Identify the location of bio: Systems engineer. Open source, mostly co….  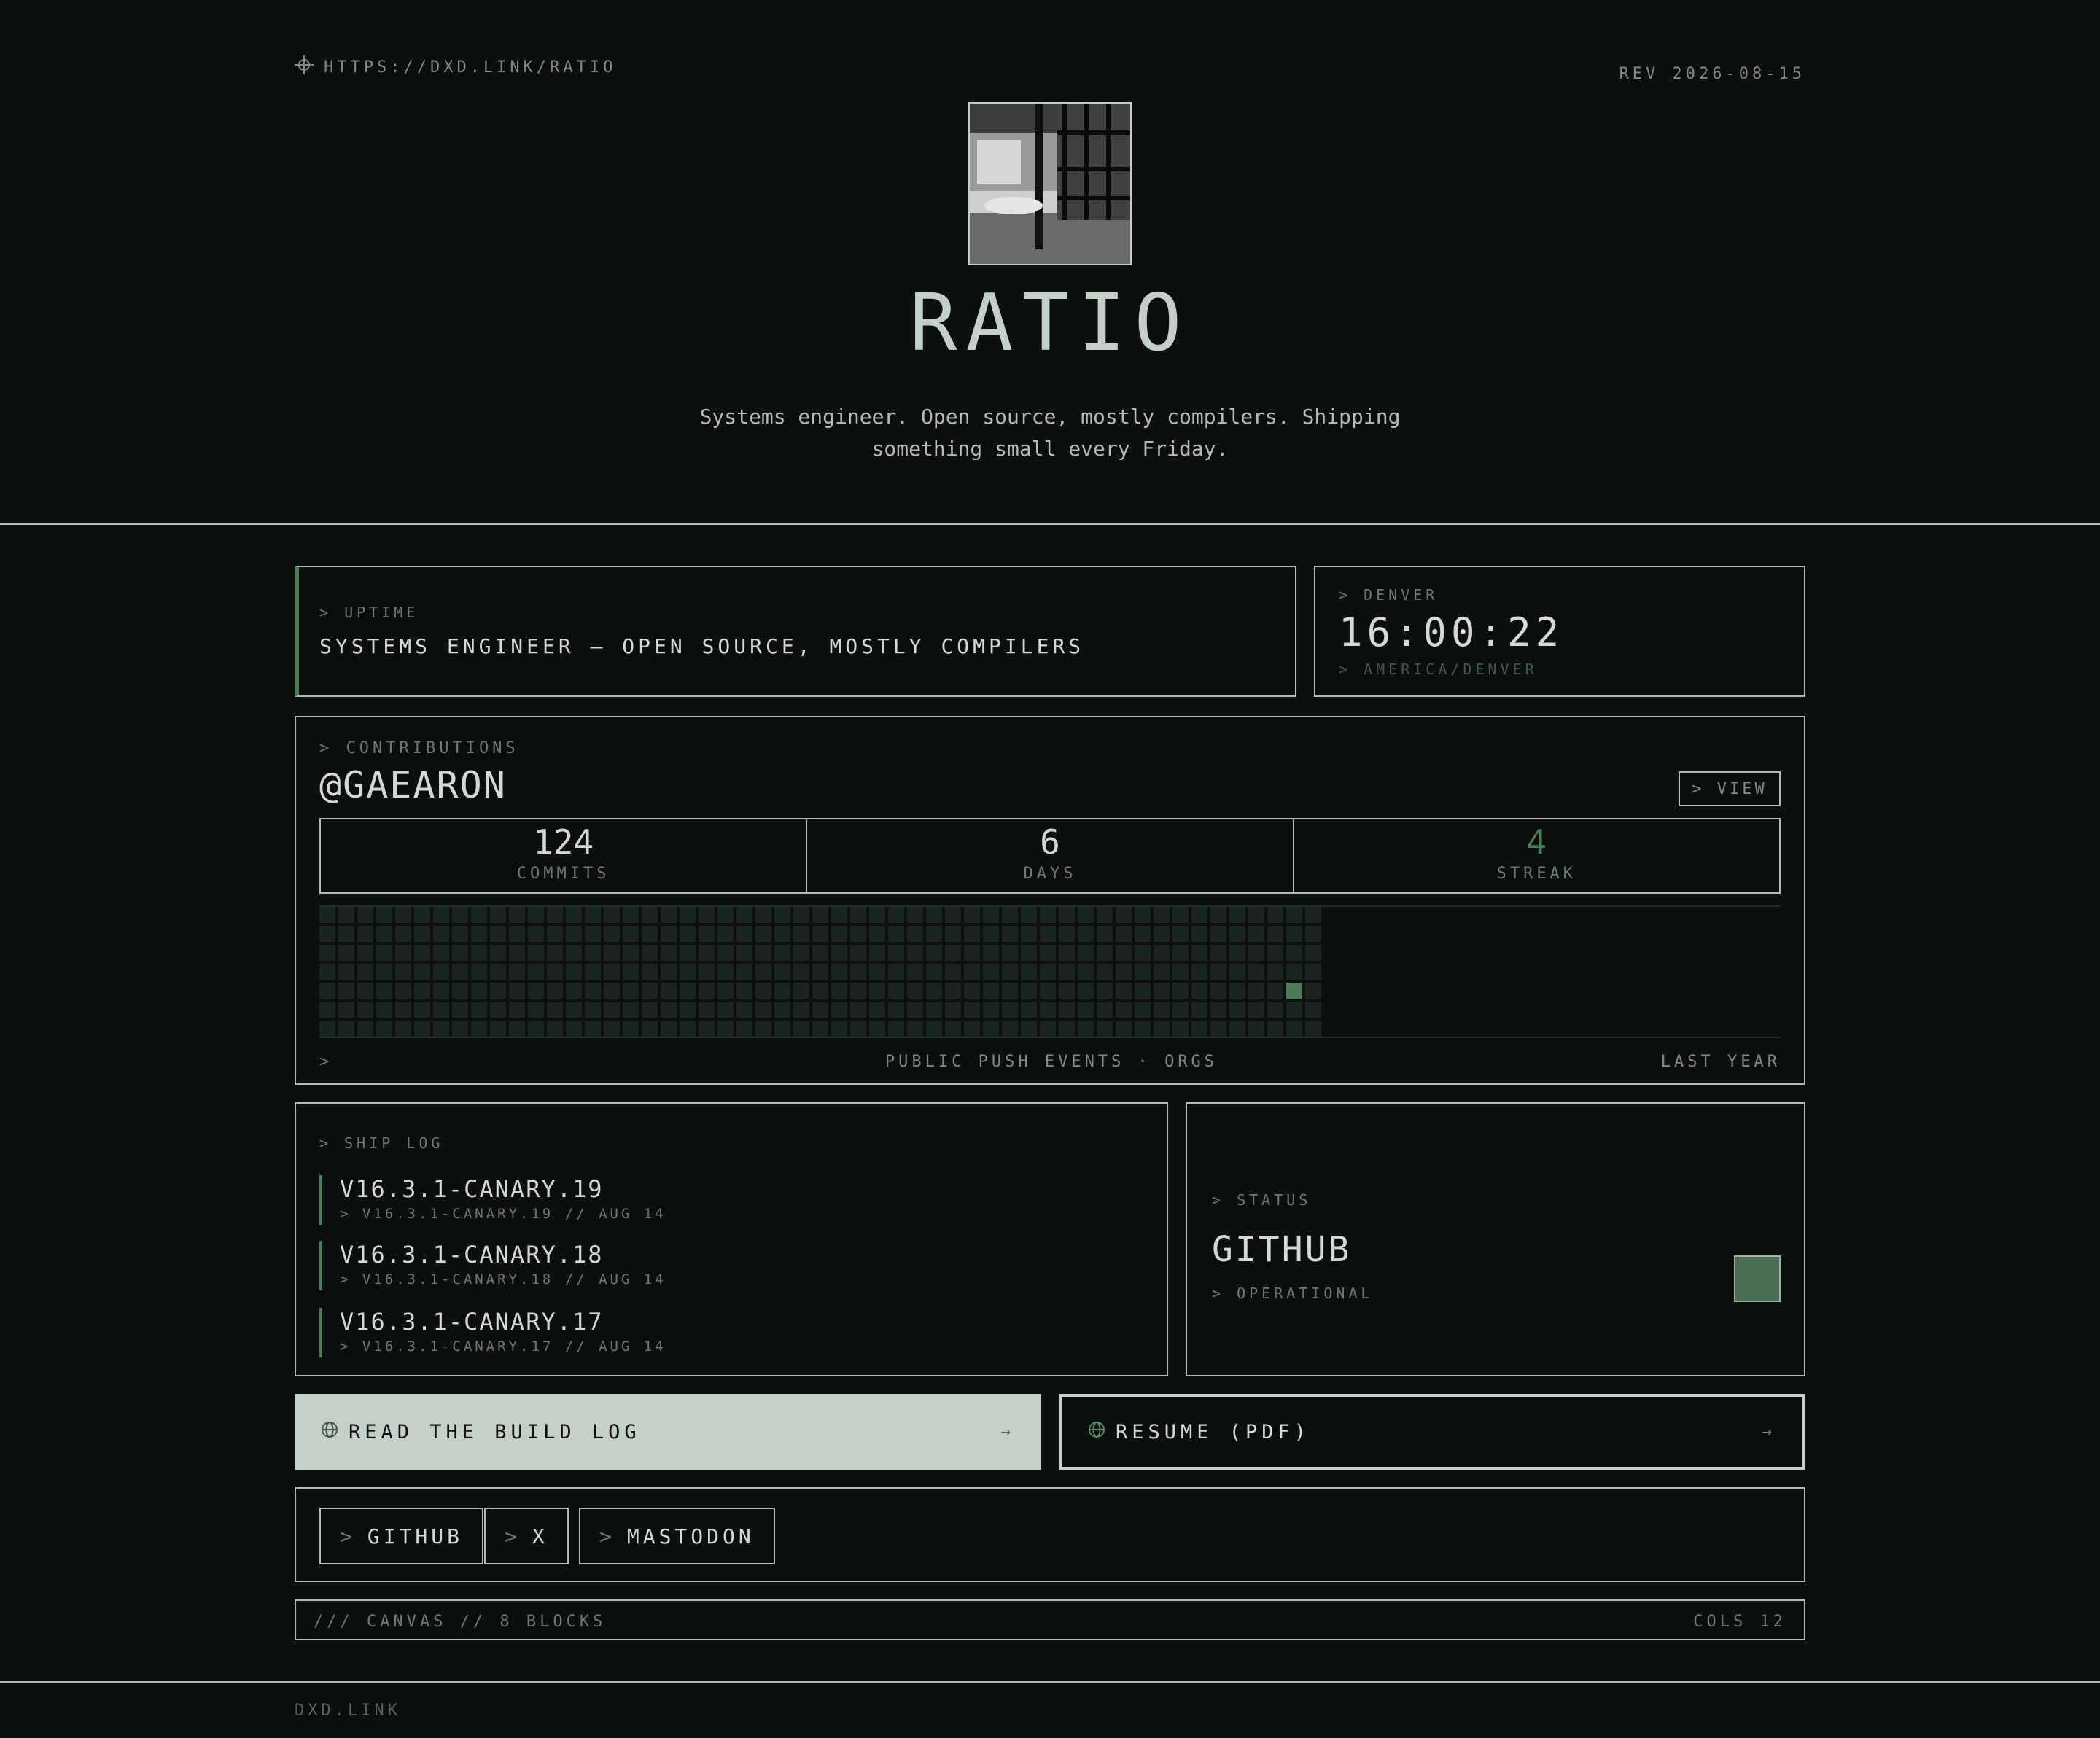
(1050, 433).